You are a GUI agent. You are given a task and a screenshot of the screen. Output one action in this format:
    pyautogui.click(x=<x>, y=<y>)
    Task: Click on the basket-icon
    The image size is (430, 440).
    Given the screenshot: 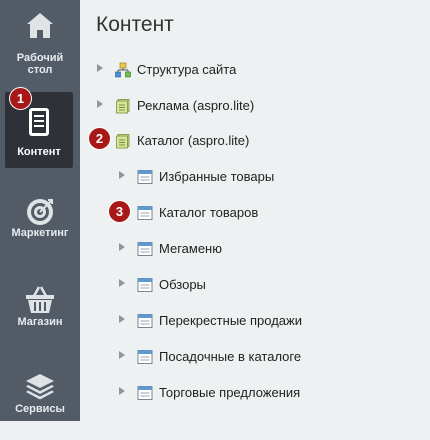 What is the action you would take?
    pyautogui.click(x=40, y=299)
    